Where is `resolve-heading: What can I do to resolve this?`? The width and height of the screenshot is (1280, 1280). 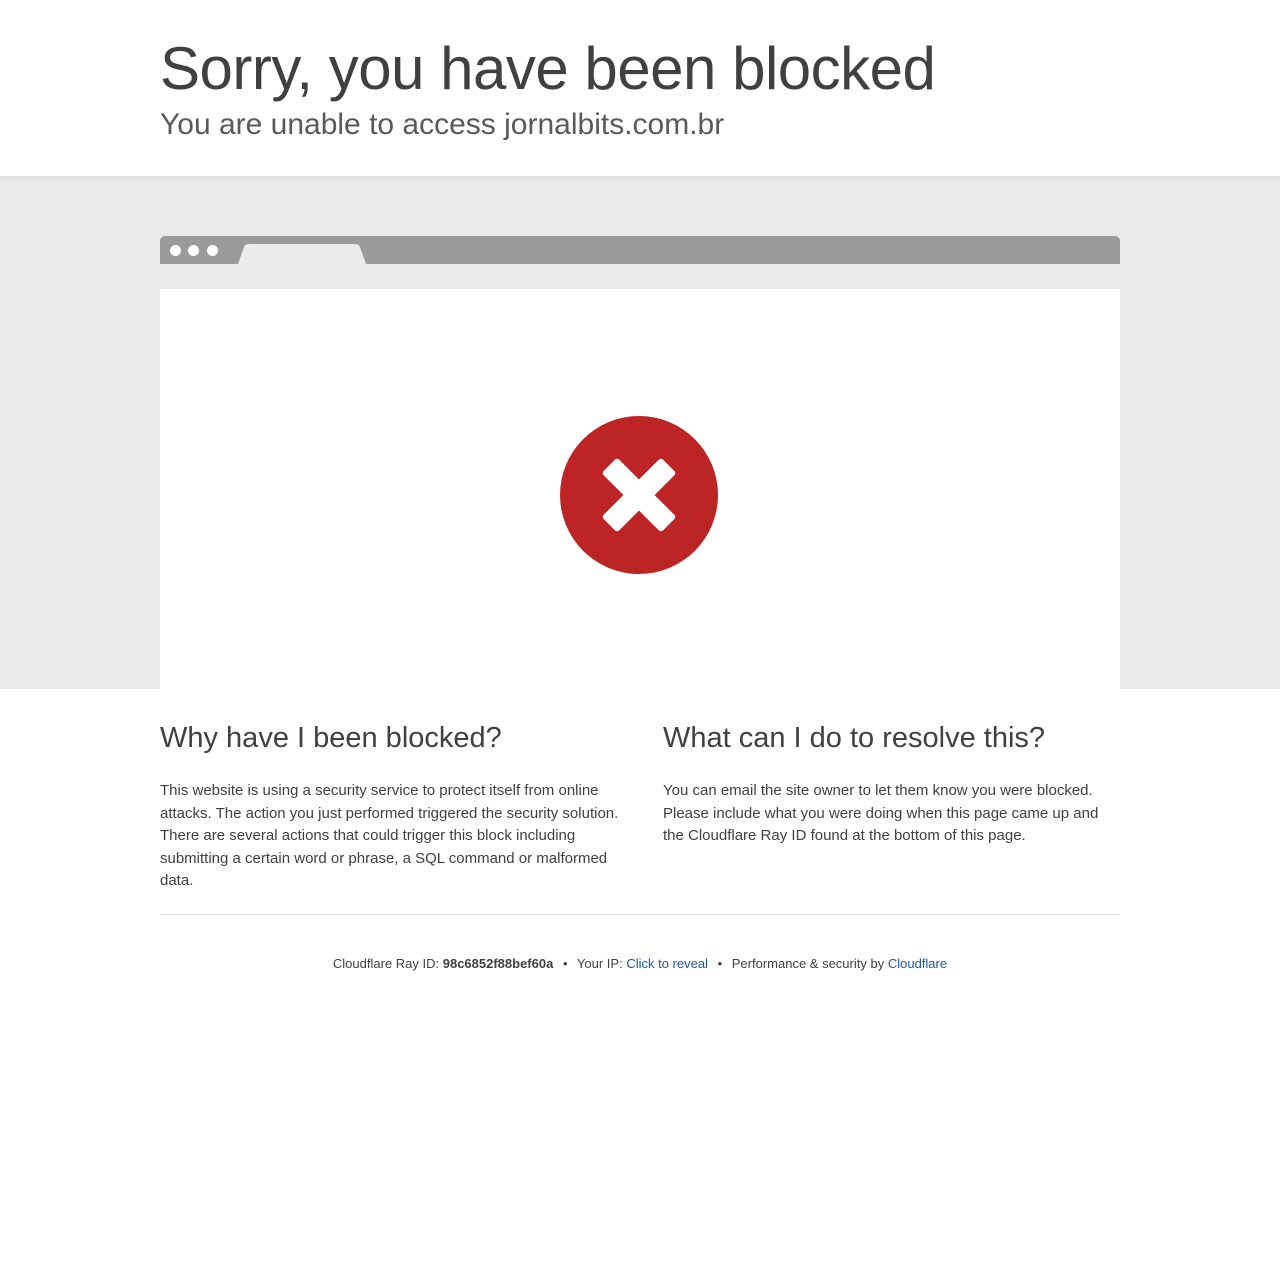 resolve-heading: What can I do to resolve this? is located at coordinates (854, 738).